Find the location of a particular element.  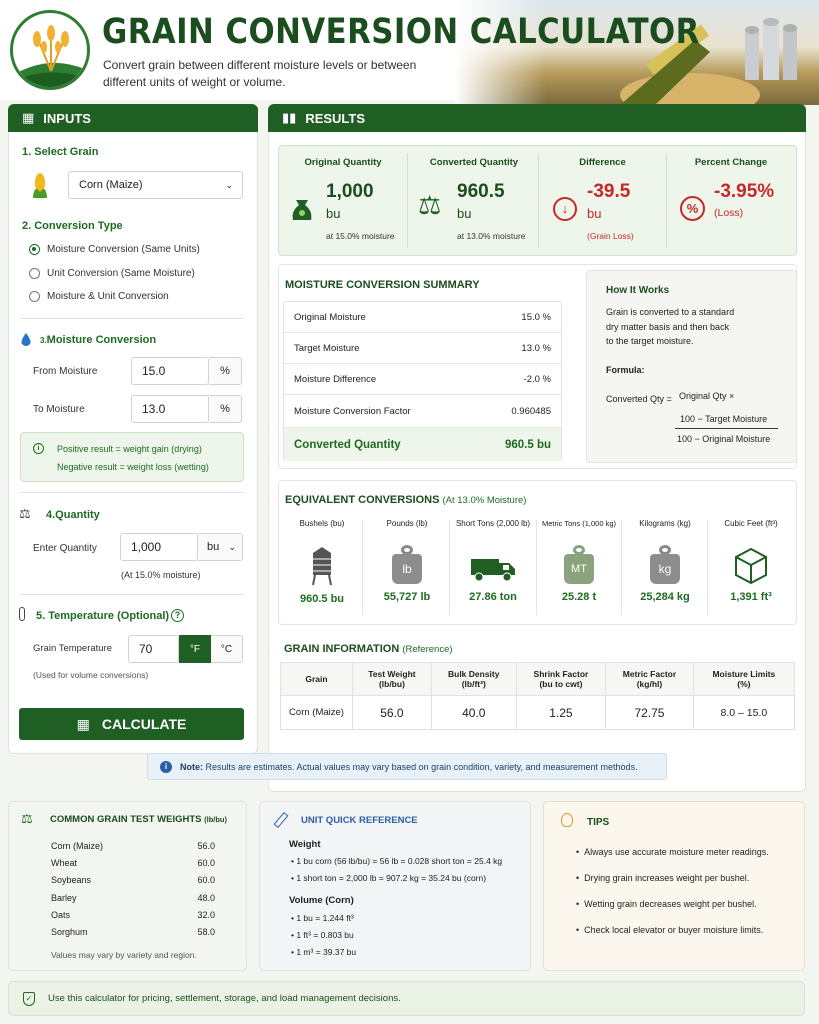

water-drop-icon is located at coordinates (26, 339).